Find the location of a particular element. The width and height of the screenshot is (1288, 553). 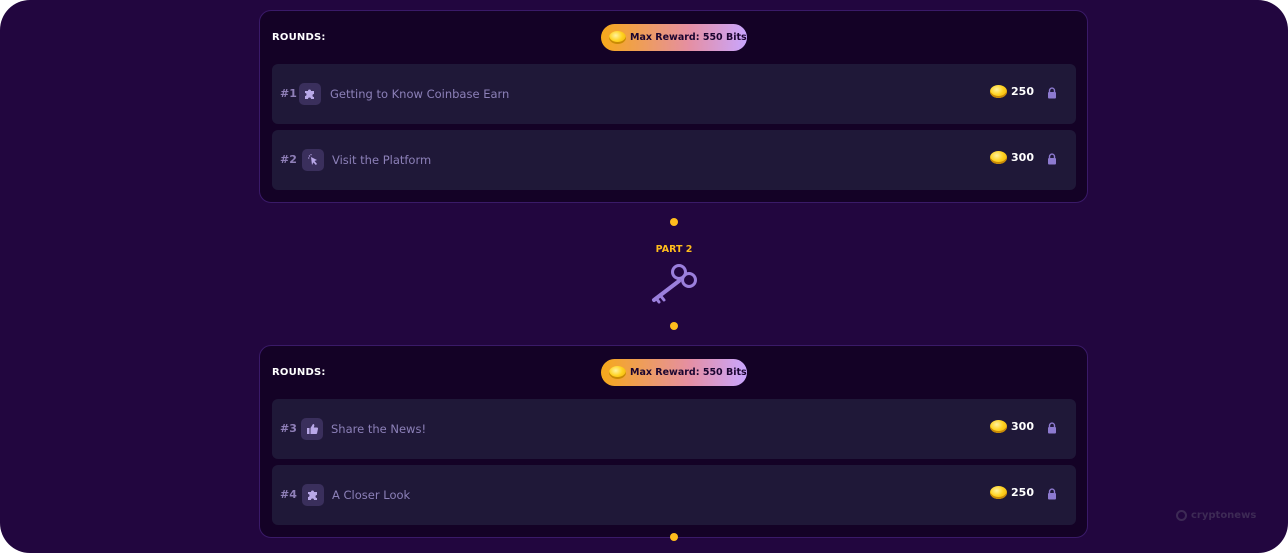

watermark: cryptonews is located at coordinates (1216, 515).